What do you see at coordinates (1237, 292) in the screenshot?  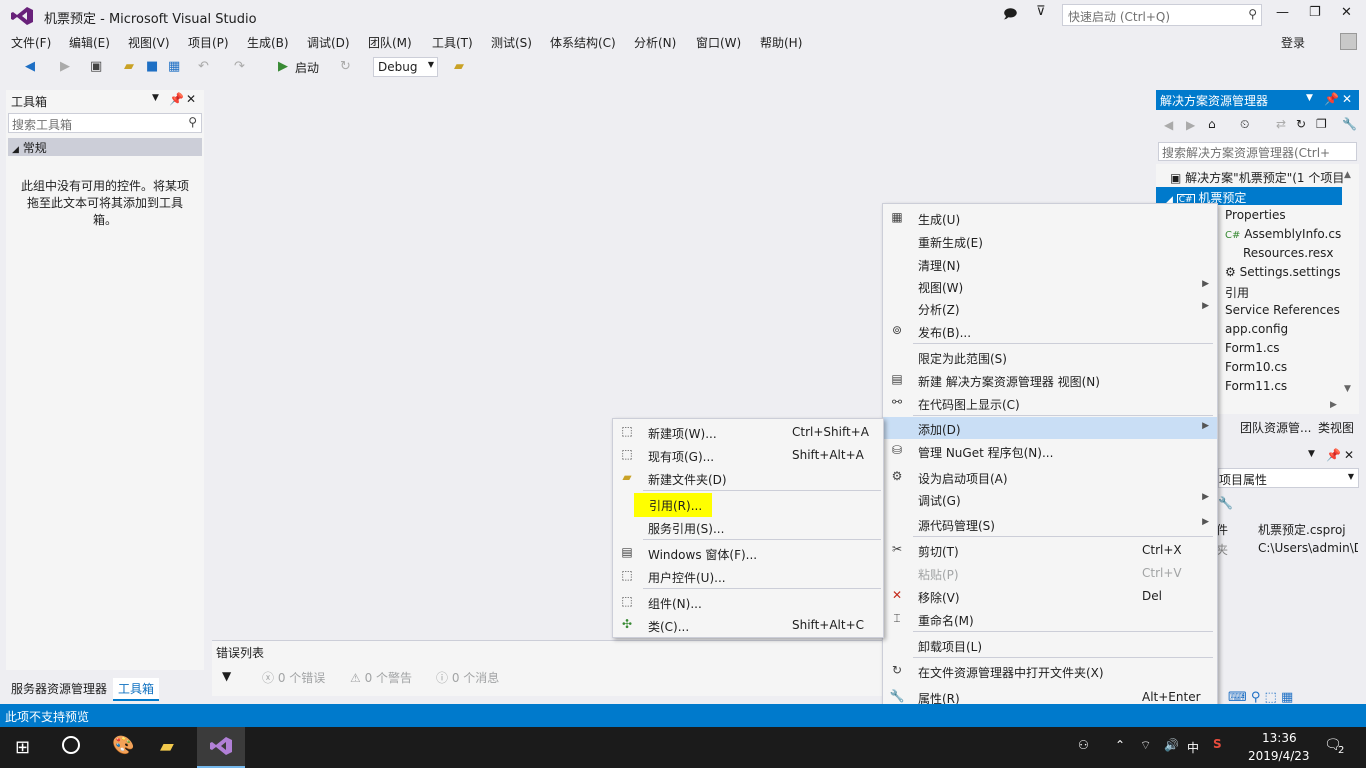 I see `tree-item: 引用` at bounding box center [1237, 292].